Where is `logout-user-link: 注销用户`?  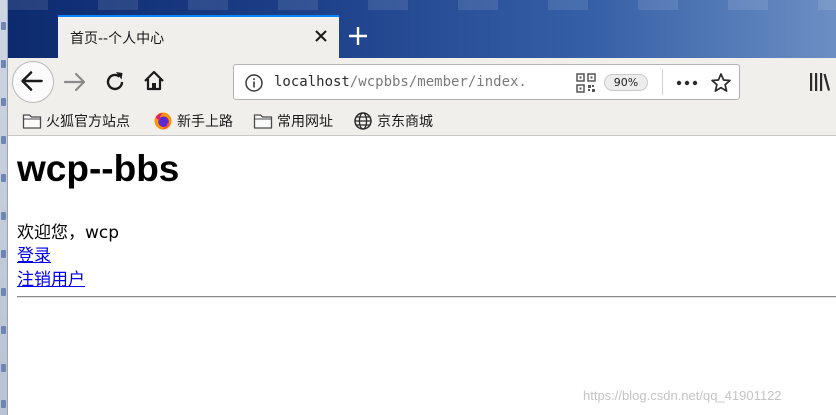 logout-user-link: 注销用户 is located at coordinates (51, 277).